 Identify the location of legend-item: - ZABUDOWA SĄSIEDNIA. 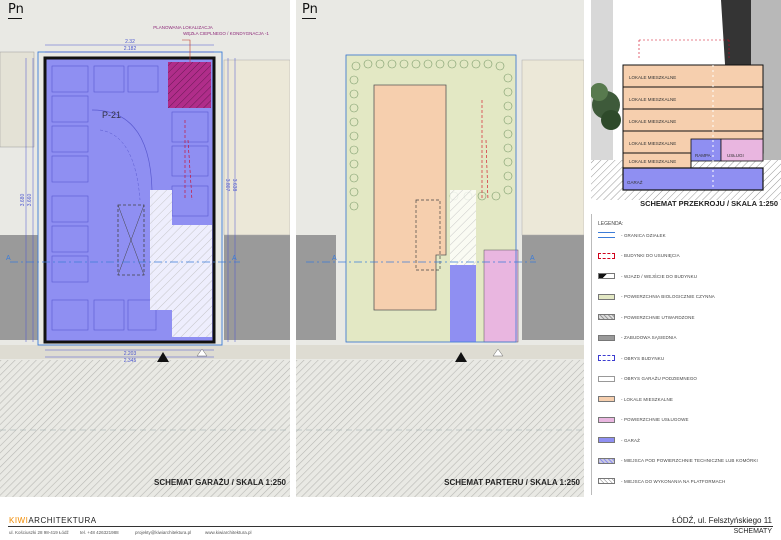
(637, 338).